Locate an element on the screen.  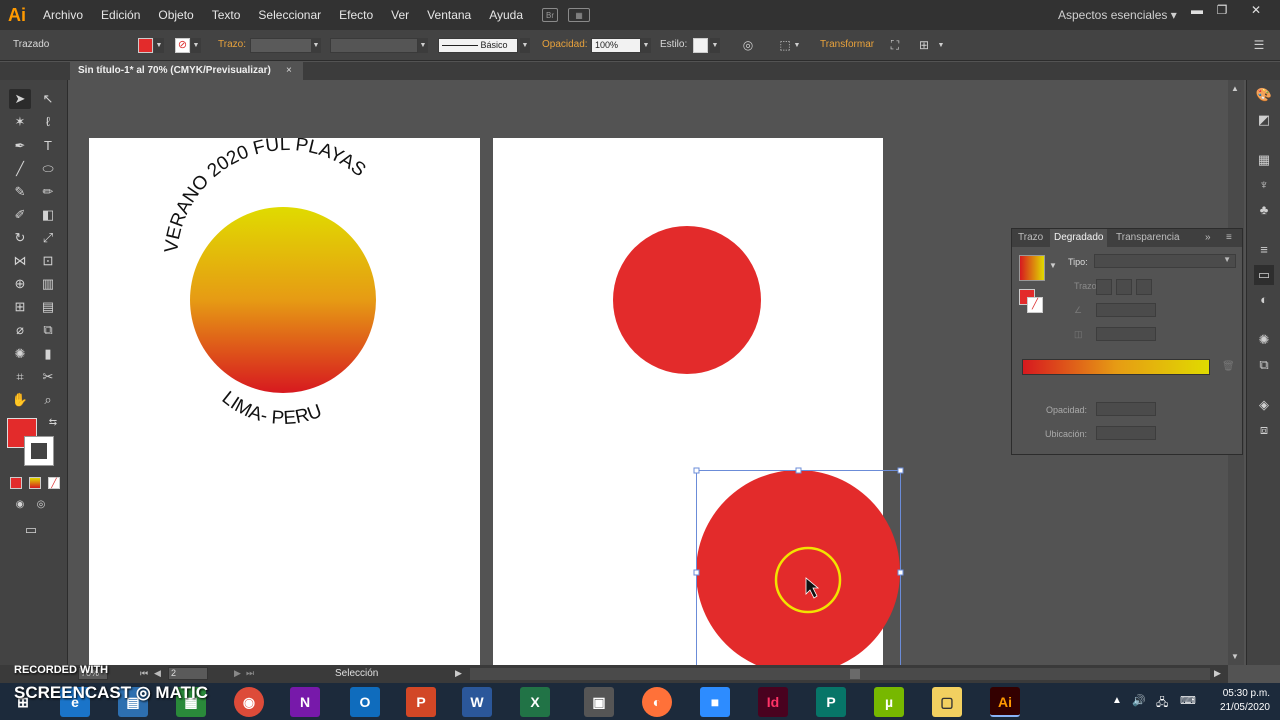
symbols-icon: ♣ is located at coordinates (1264, 210).